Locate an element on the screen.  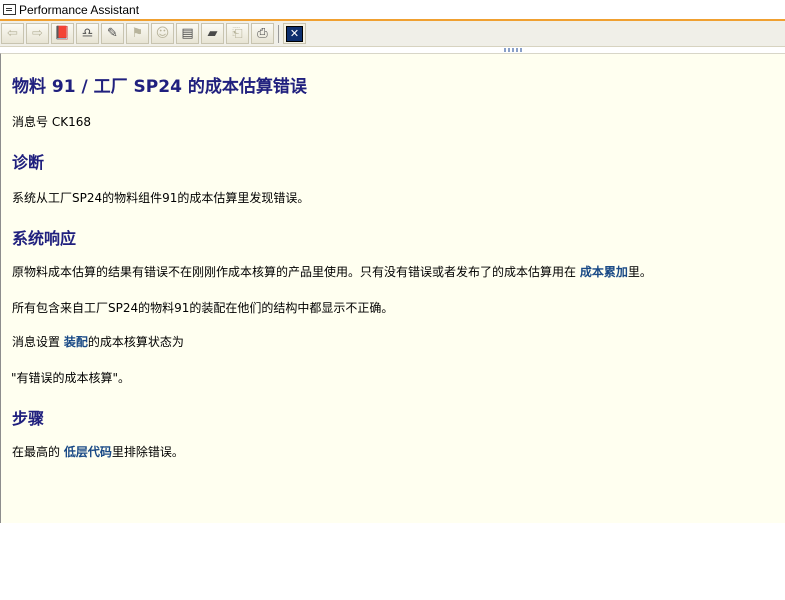
forward-button: ⇨ is located at coordinates (37, 33).